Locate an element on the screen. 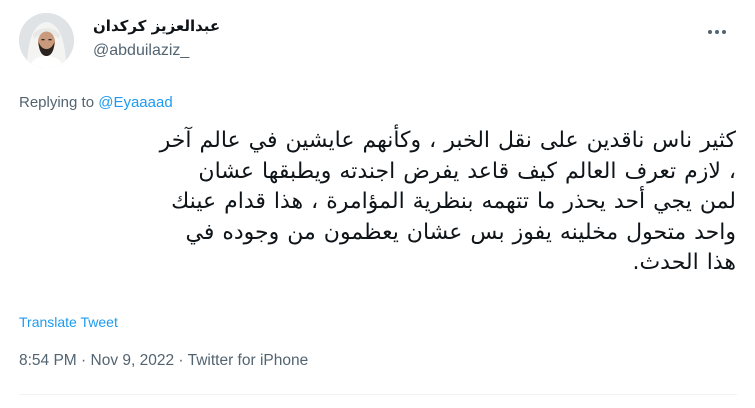 The image size is (755, 408). tweet-date: Nov 9, 2022 is located at coordinates (133, 360).